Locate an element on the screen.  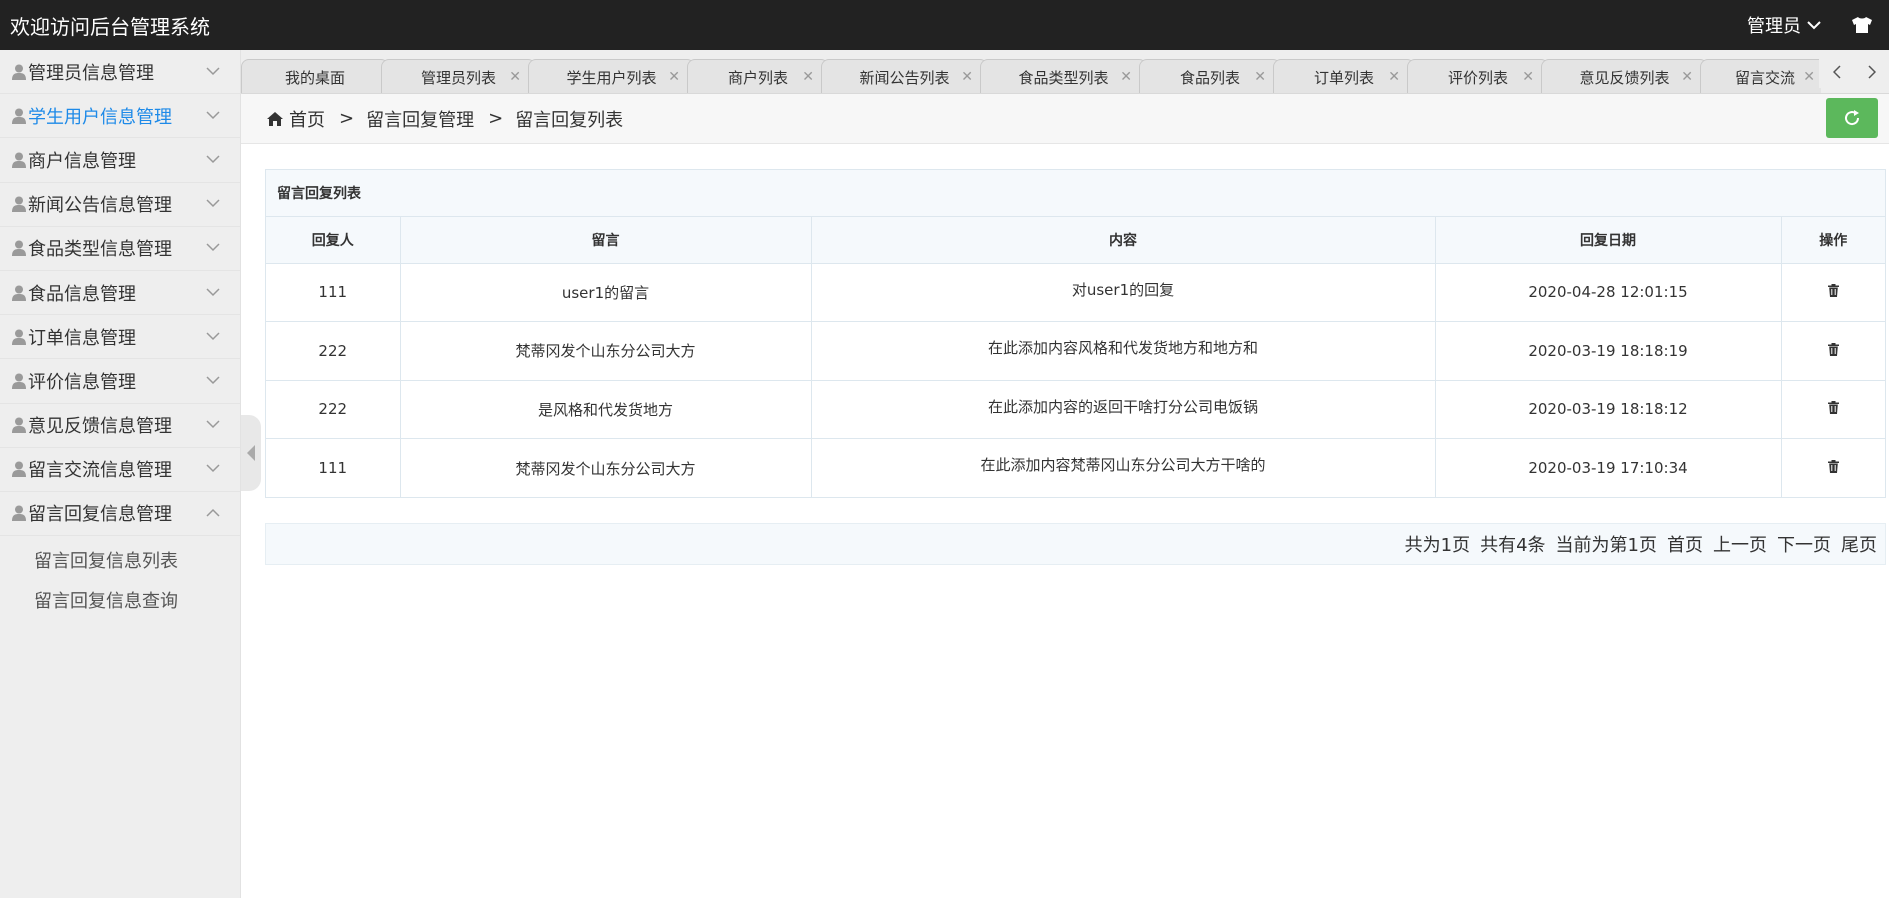
cell-date: 2020-03-19 17:10:34 is located at coordinates (1608, 467).